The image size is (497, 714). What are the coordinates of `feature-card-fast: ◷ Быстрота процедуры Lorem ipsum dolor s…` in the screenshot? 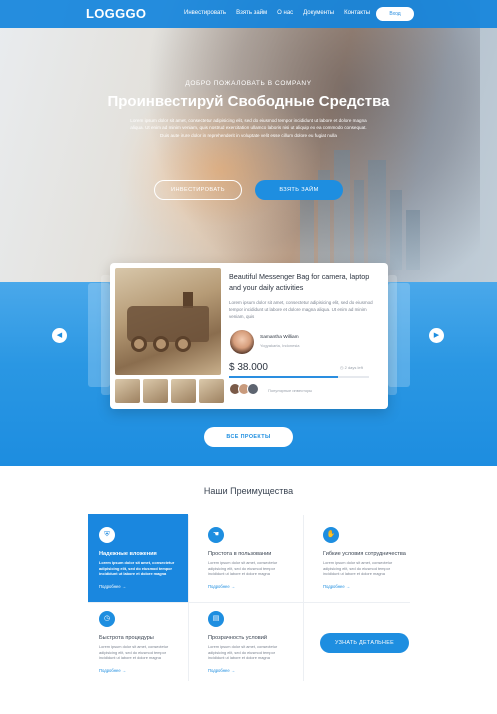 It's located at (138, 642).